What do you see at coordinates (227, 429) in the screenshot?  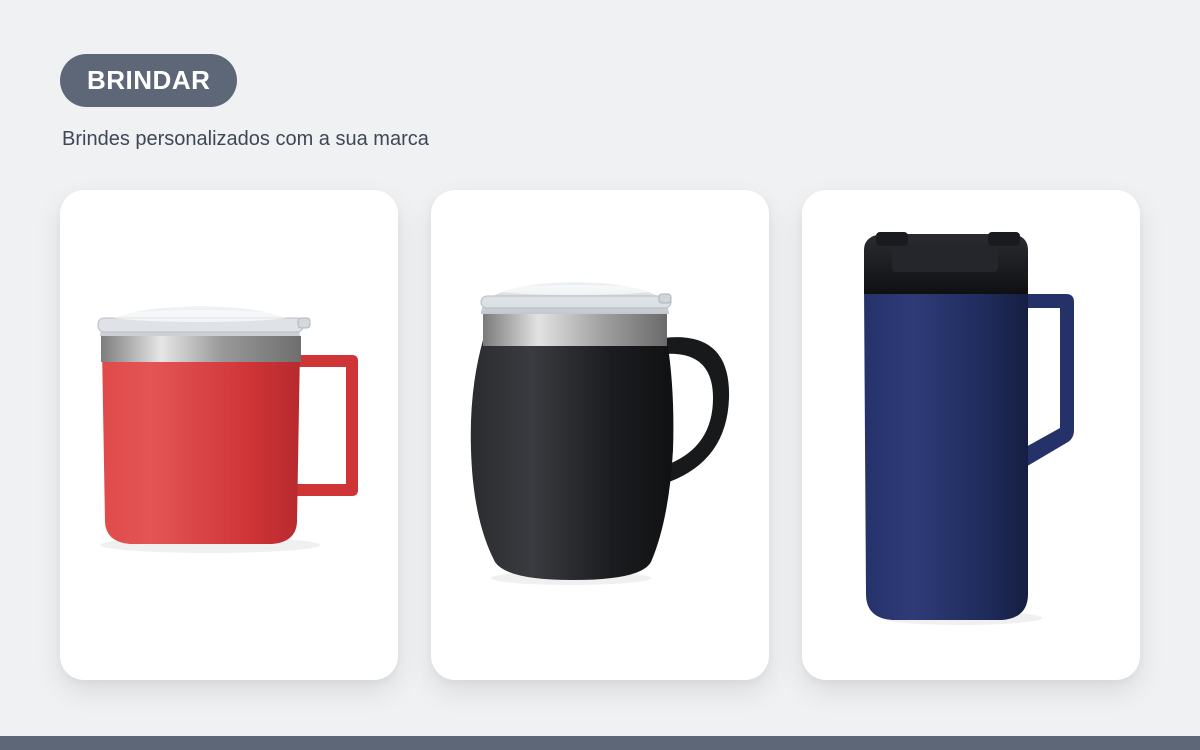 I see `red-camping-mug-icon` at bounding box center [227, 429].